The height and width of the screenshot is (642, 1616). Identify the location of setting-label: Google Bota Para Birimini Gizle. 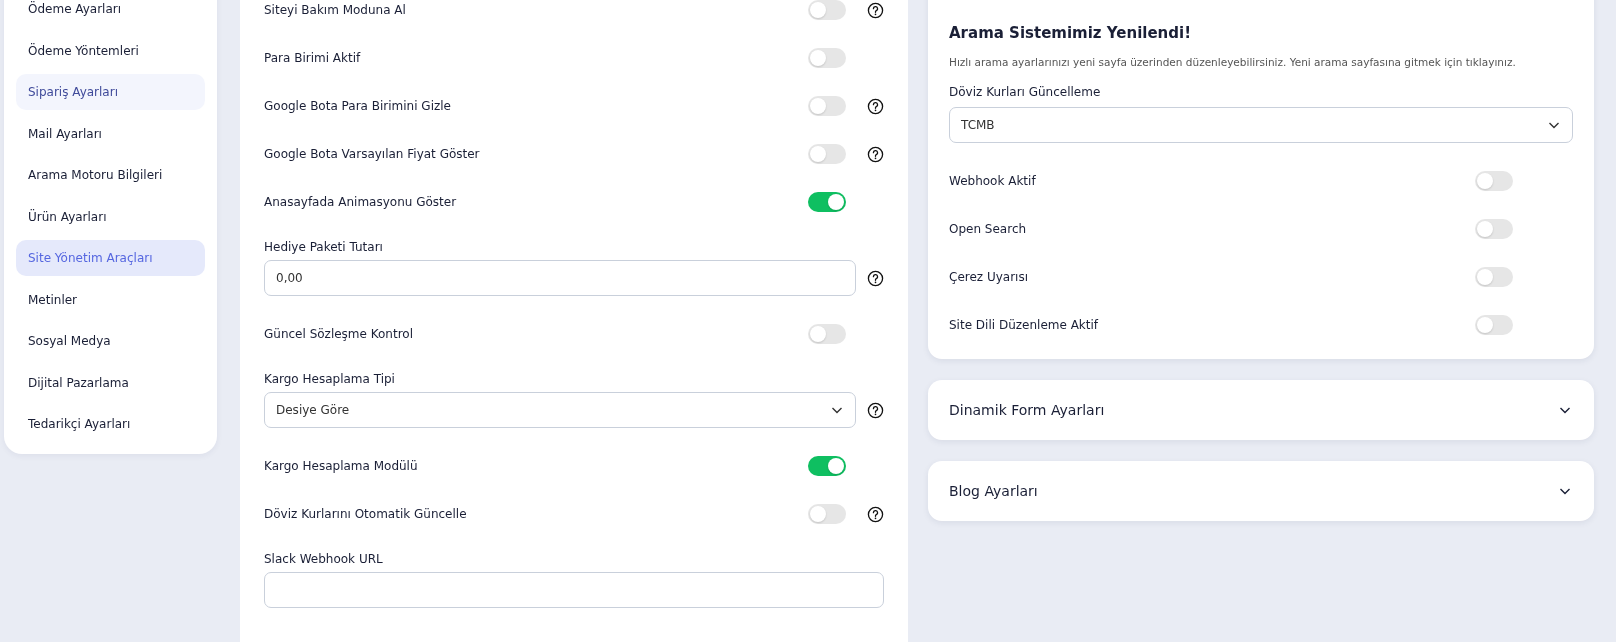
(358, 106).